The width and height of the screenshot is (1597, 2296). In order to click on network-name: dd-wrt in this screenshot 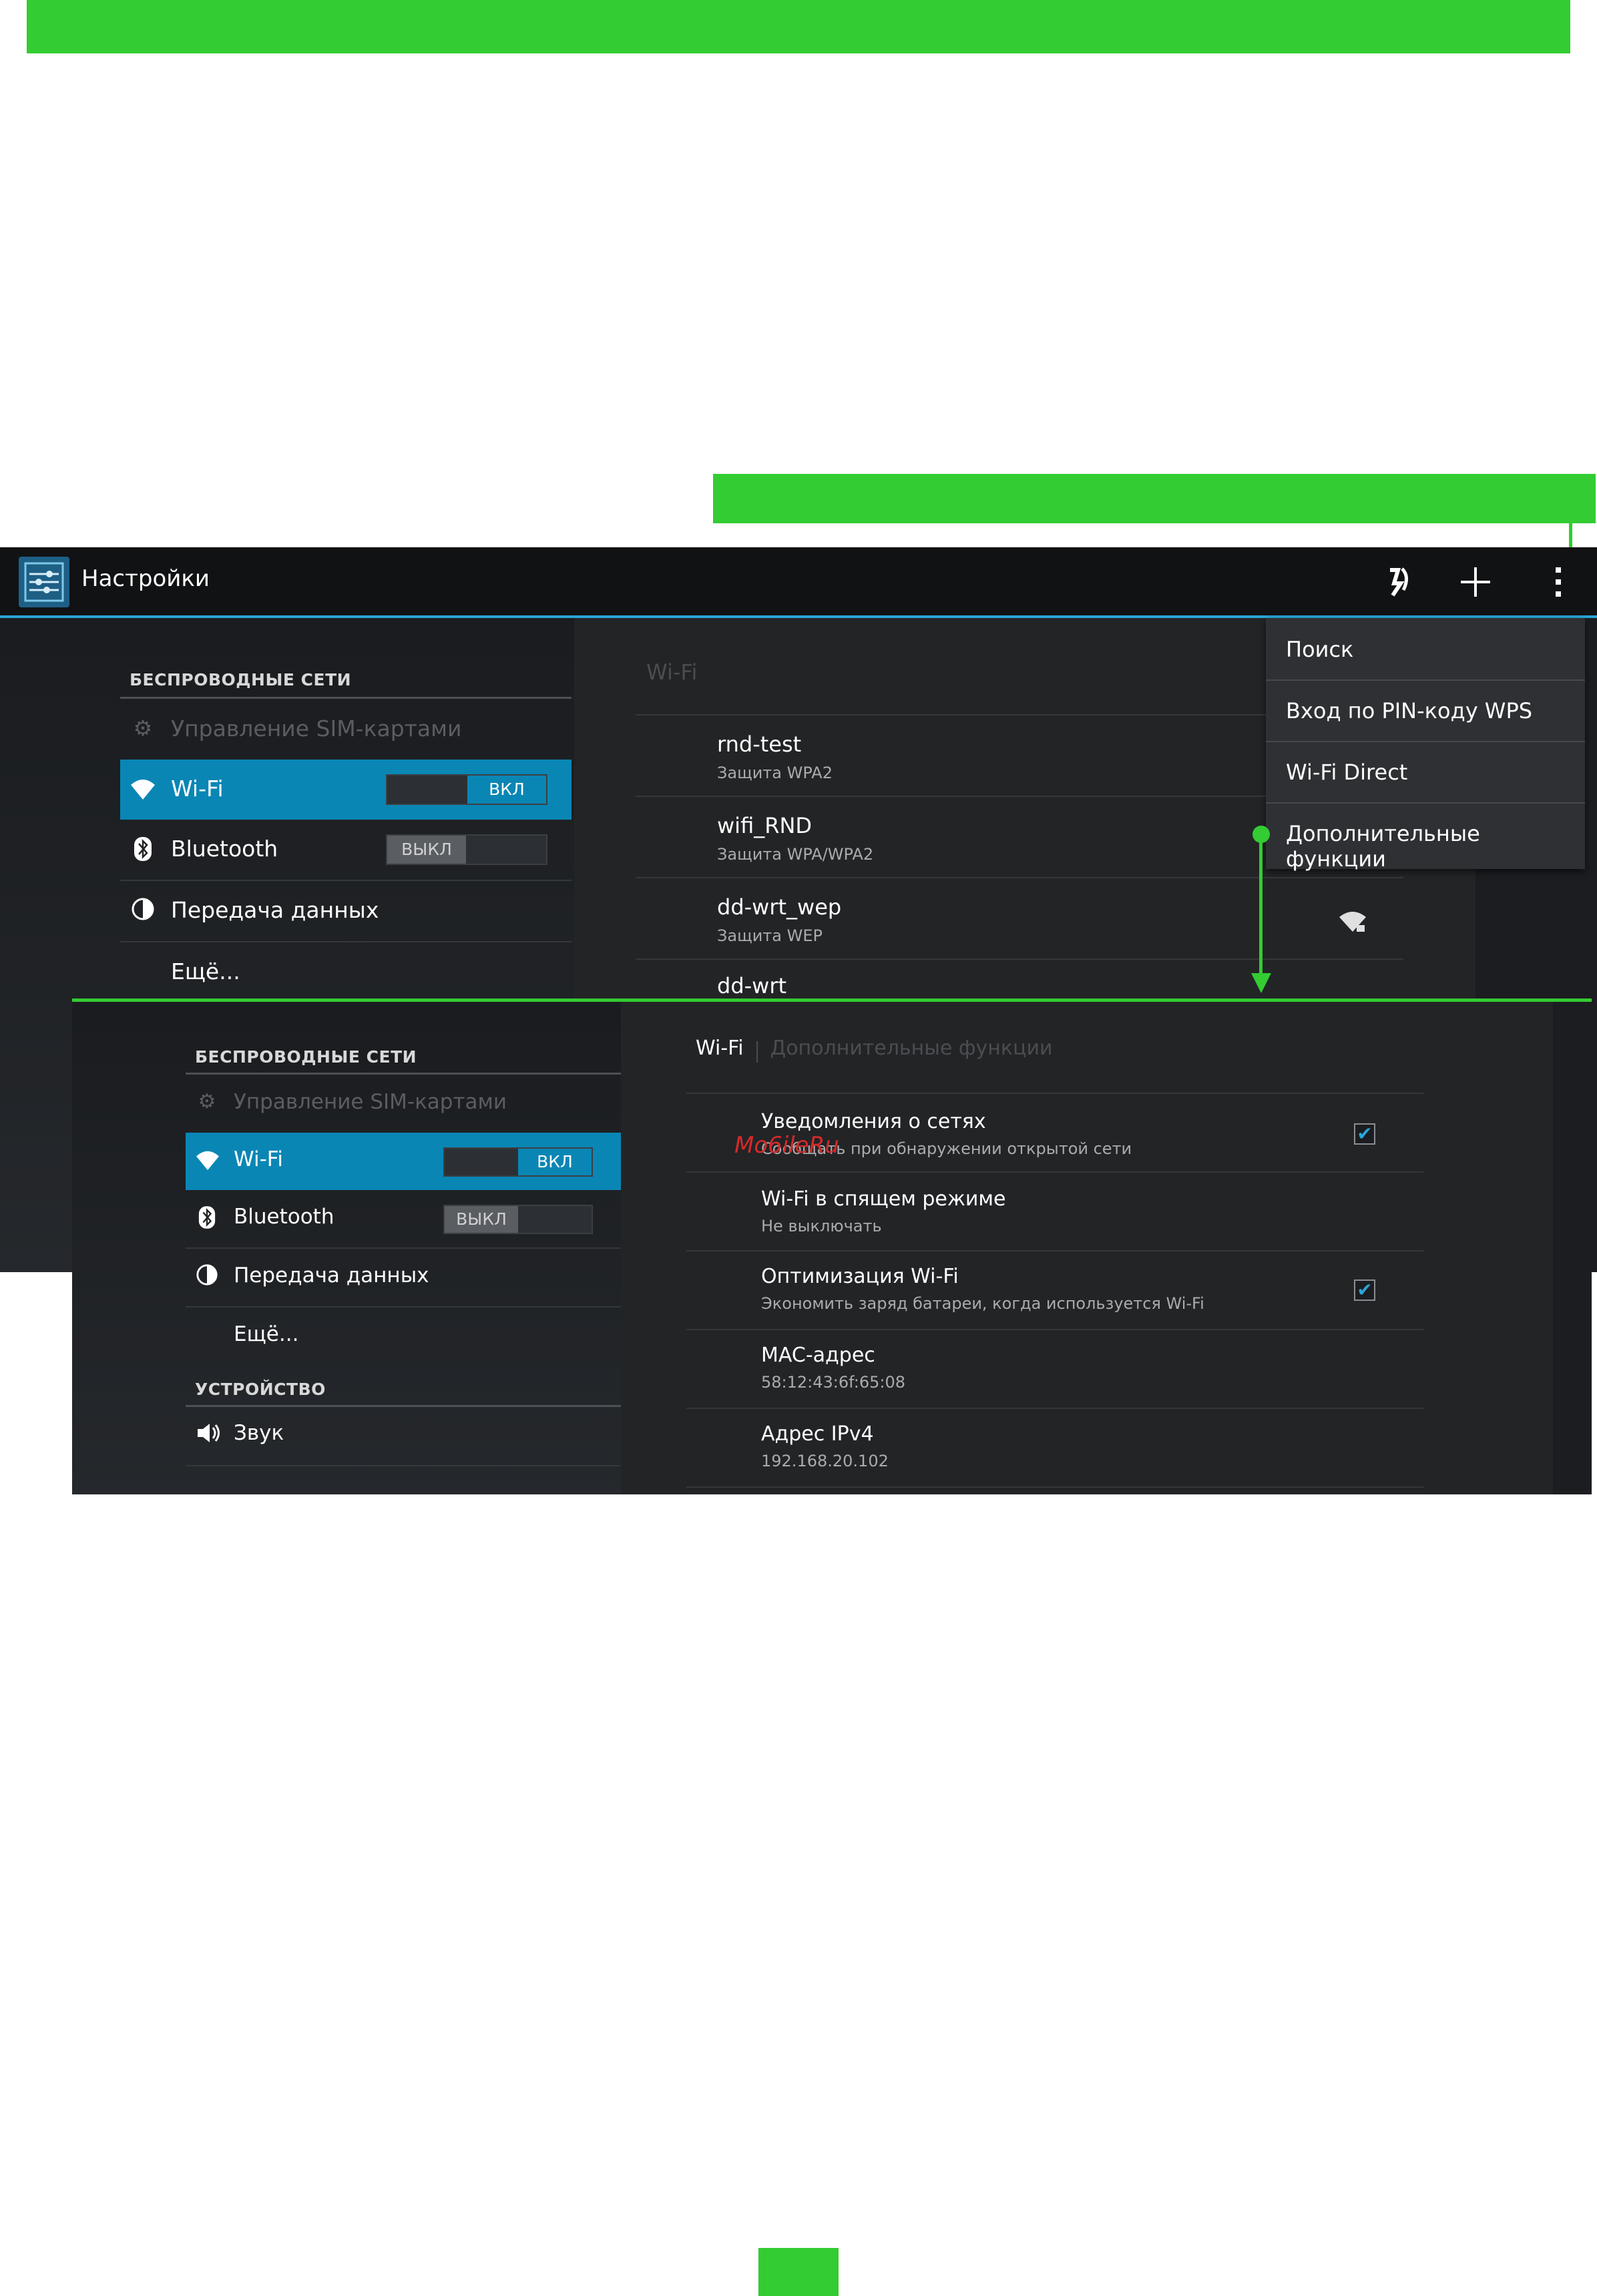, I will do `click(752, 985)`.